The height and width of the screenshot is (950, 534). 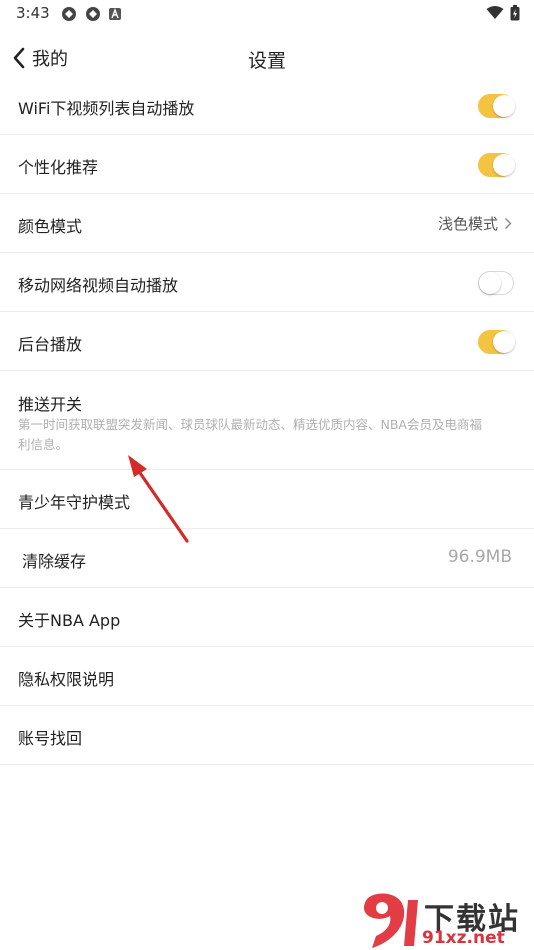 I want to click on page-title: 设置, so click(x=266, y=61).